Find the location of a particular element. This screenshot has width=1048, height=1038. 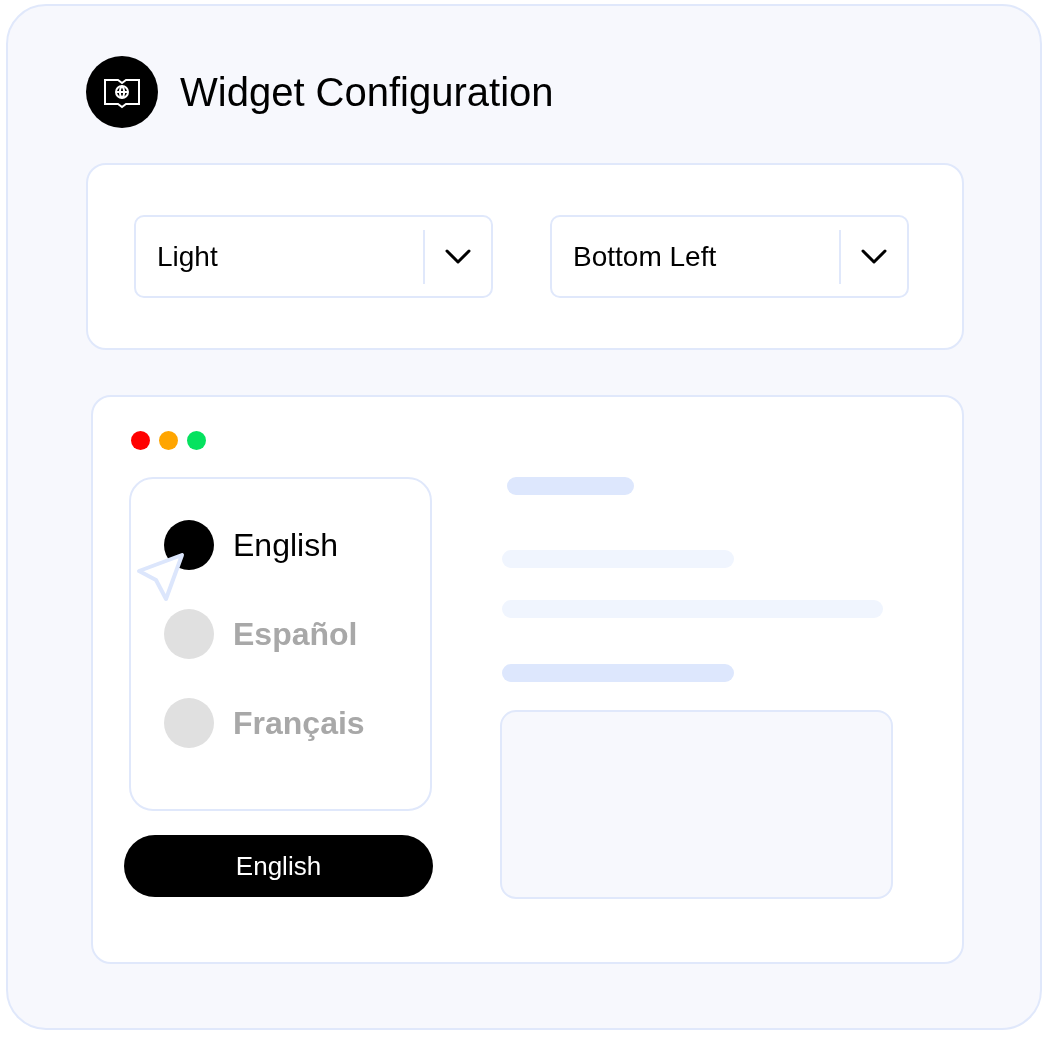

dropdown-select: Bottom Left is located at coordinates (729, 256).